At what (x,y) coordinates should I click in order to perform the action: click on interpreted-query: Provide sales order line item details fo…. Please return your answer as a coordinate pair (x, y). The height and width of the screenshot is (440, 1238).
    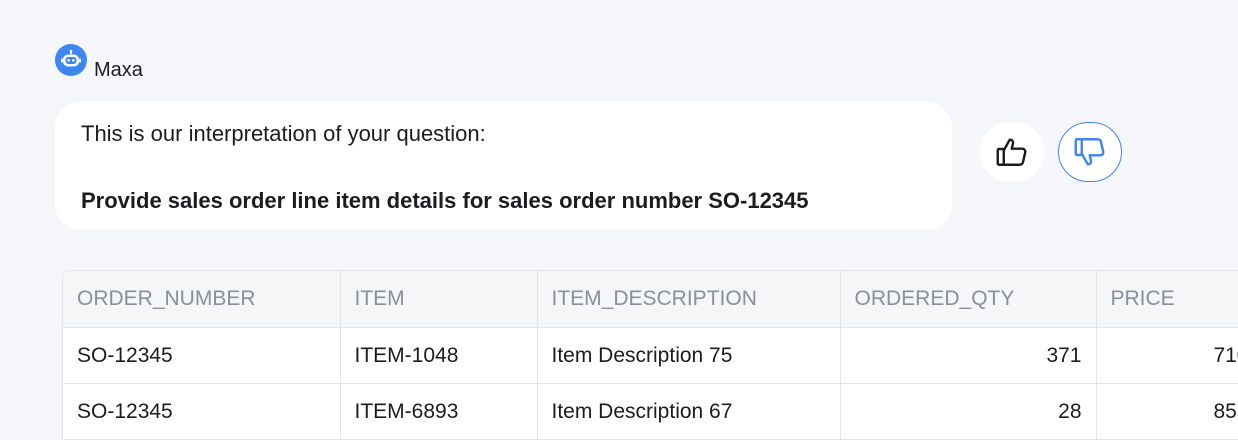
    Looking at the image, I should click on (445, 200).